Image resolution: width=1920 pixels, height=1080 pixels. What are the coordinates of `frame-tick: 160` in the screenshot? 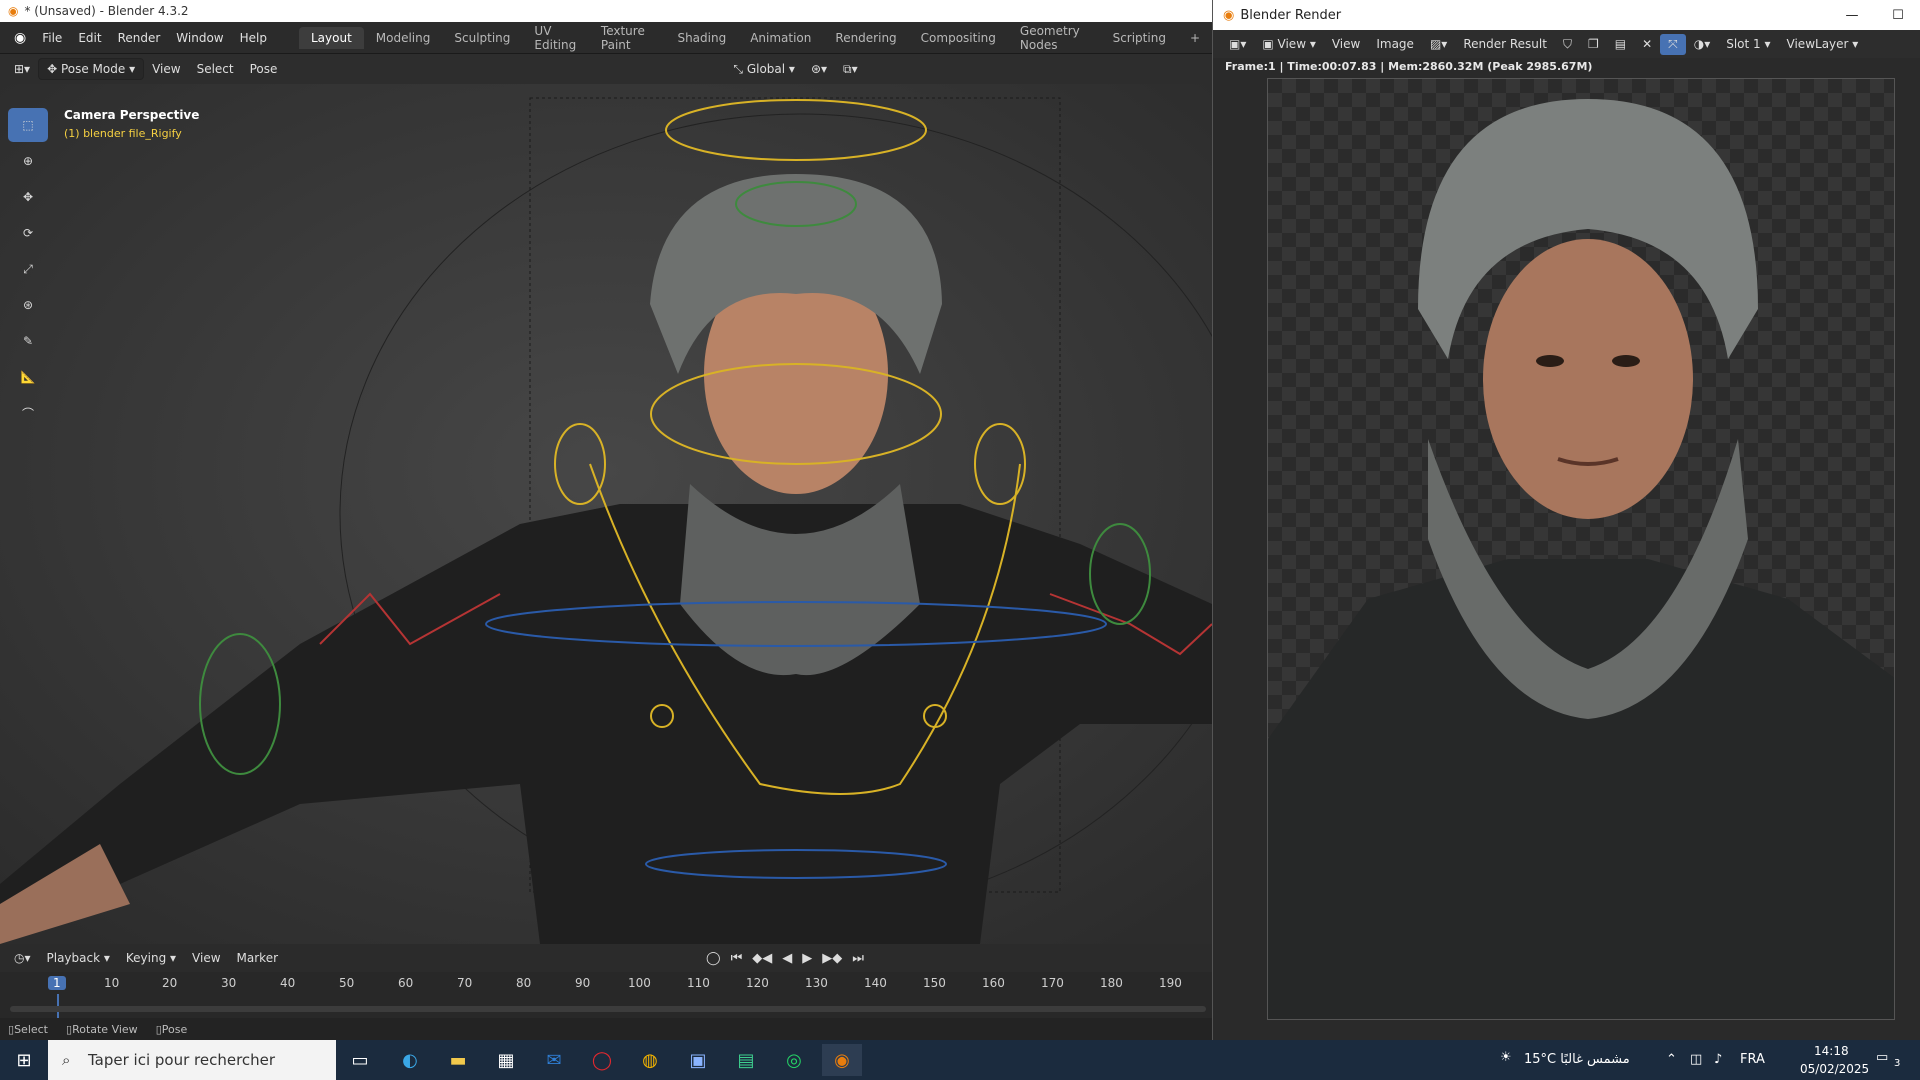 It's located at (993, 983).